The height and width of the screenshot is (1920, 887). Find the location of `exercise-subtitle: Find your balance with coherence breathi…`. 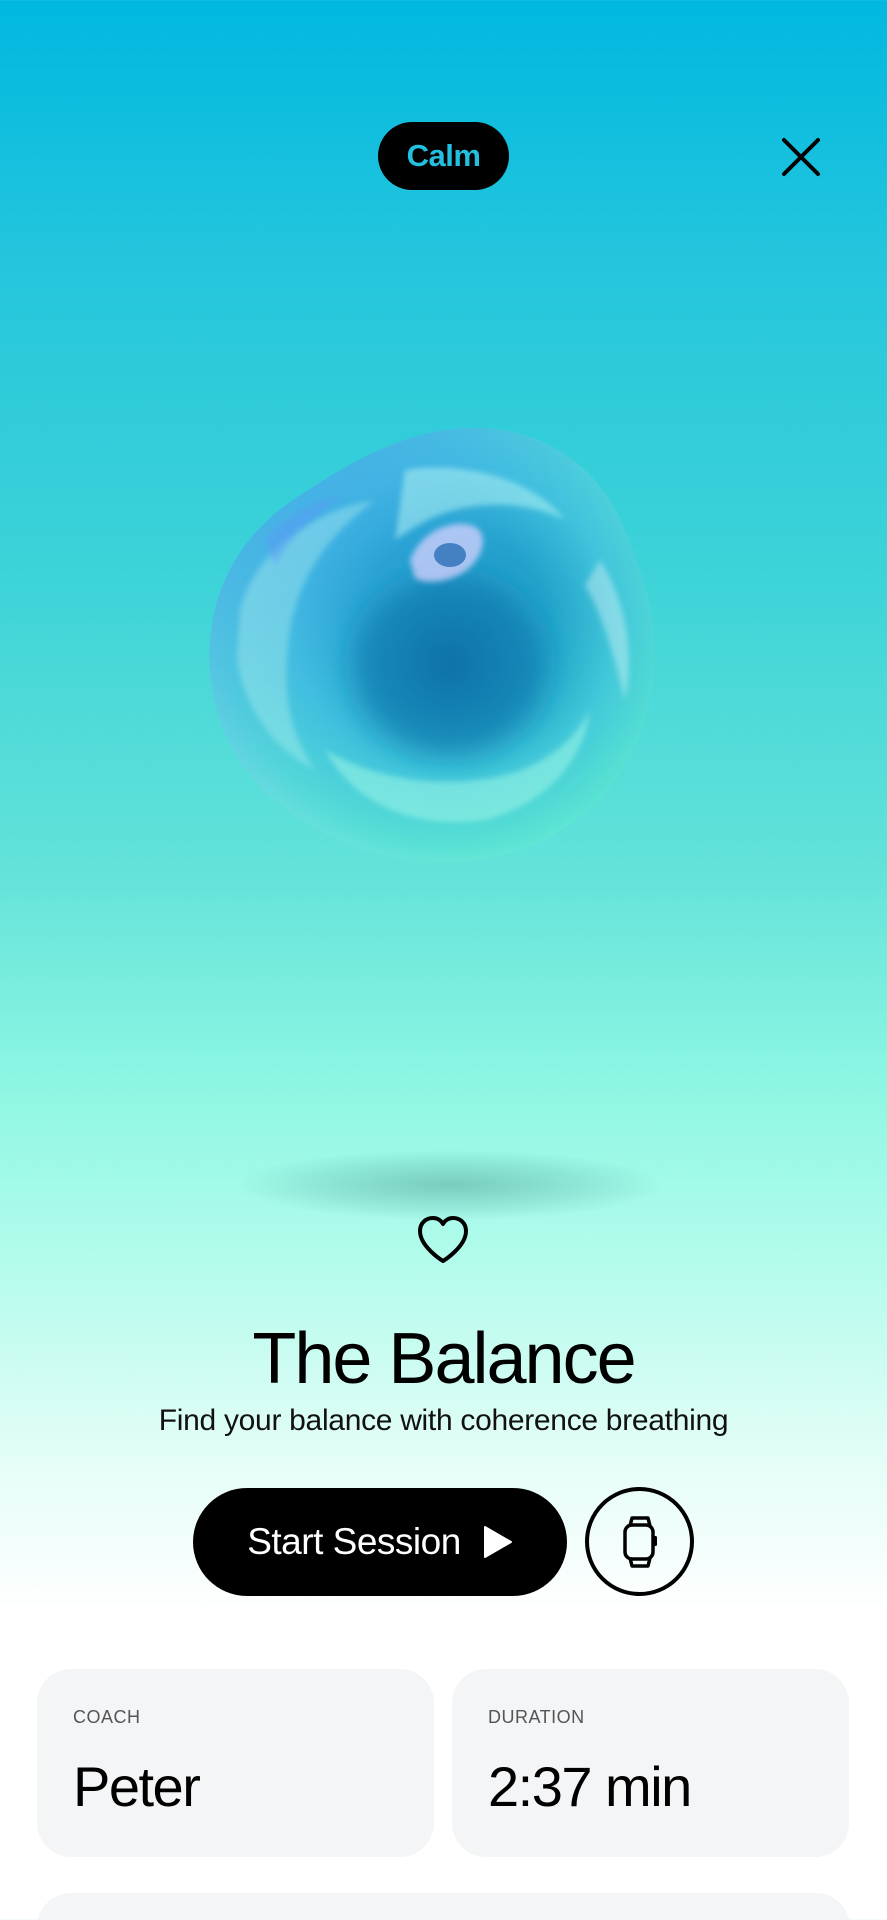

exercise-subtitle: Find your balance with coherence breathi… is located at coordinates (443, 1420).